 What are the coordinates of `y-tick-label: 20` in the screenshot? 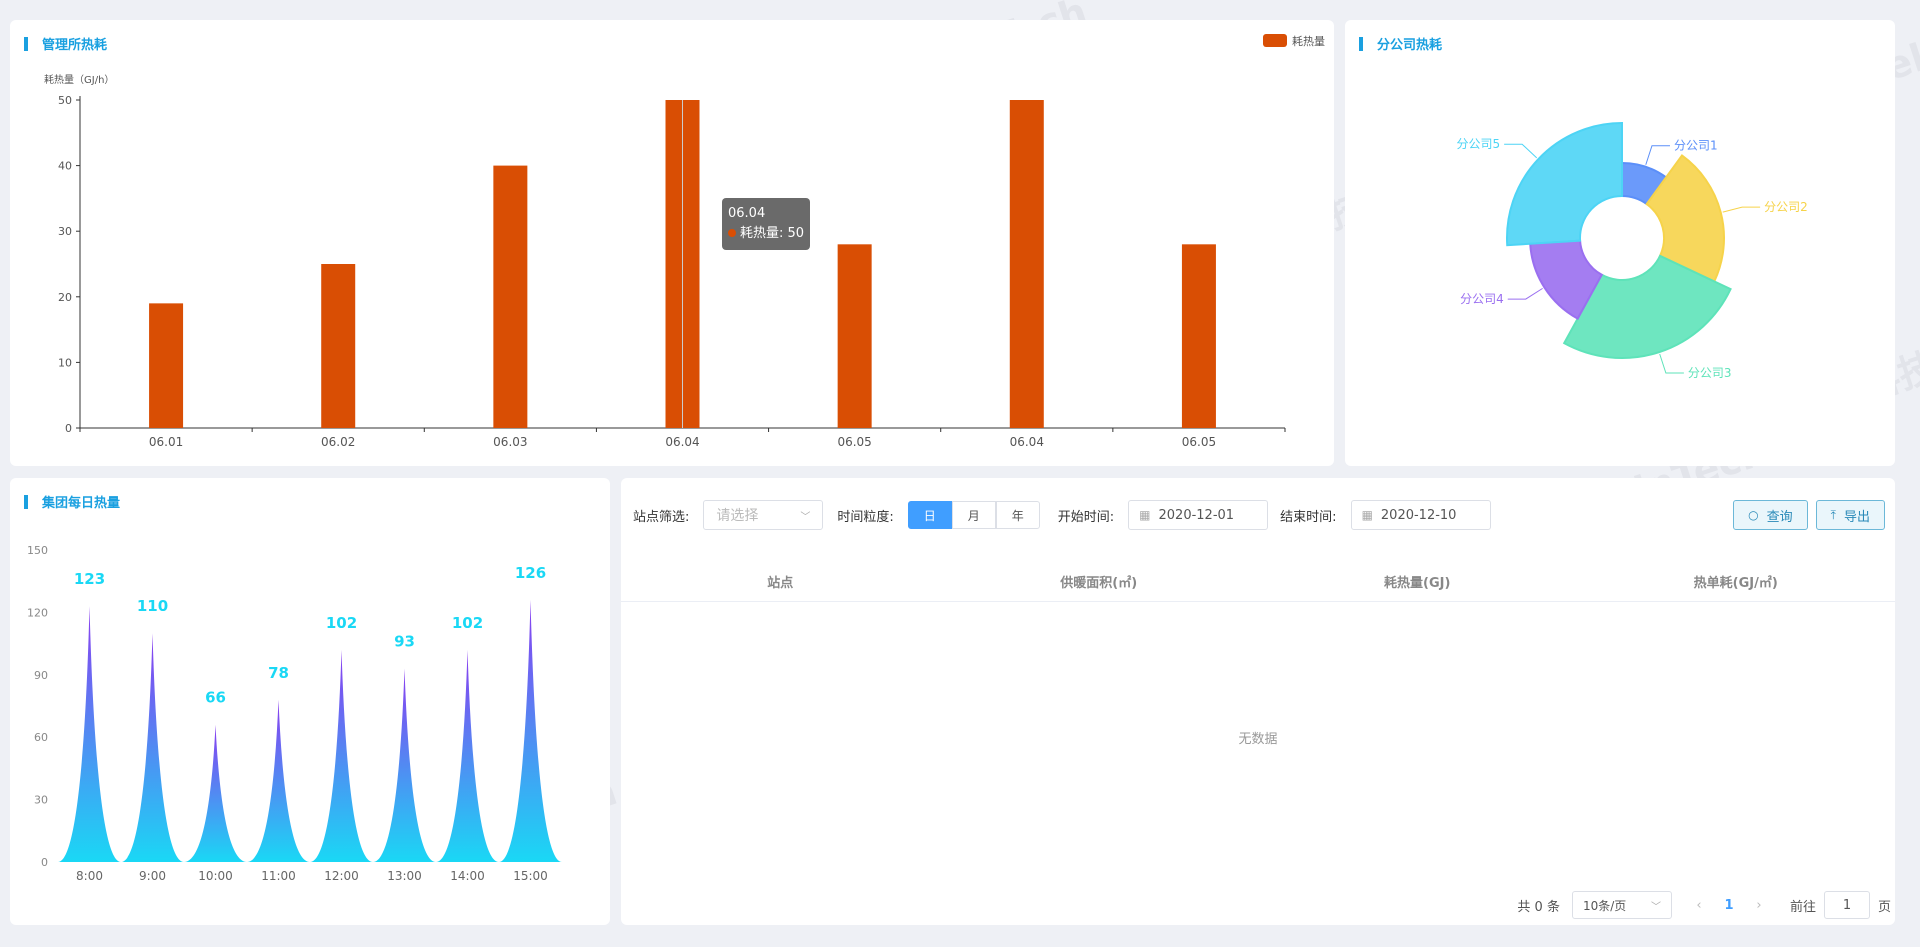 It's located at (65, 297).